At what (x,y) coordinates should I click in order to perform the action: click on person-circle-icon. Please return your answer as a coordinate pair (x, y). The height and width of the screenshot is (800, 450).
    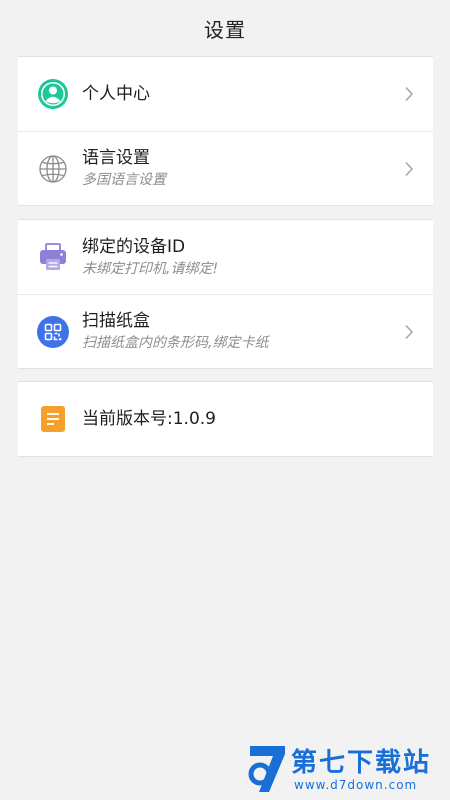
    Looking at the image, I should click on (53, 94).